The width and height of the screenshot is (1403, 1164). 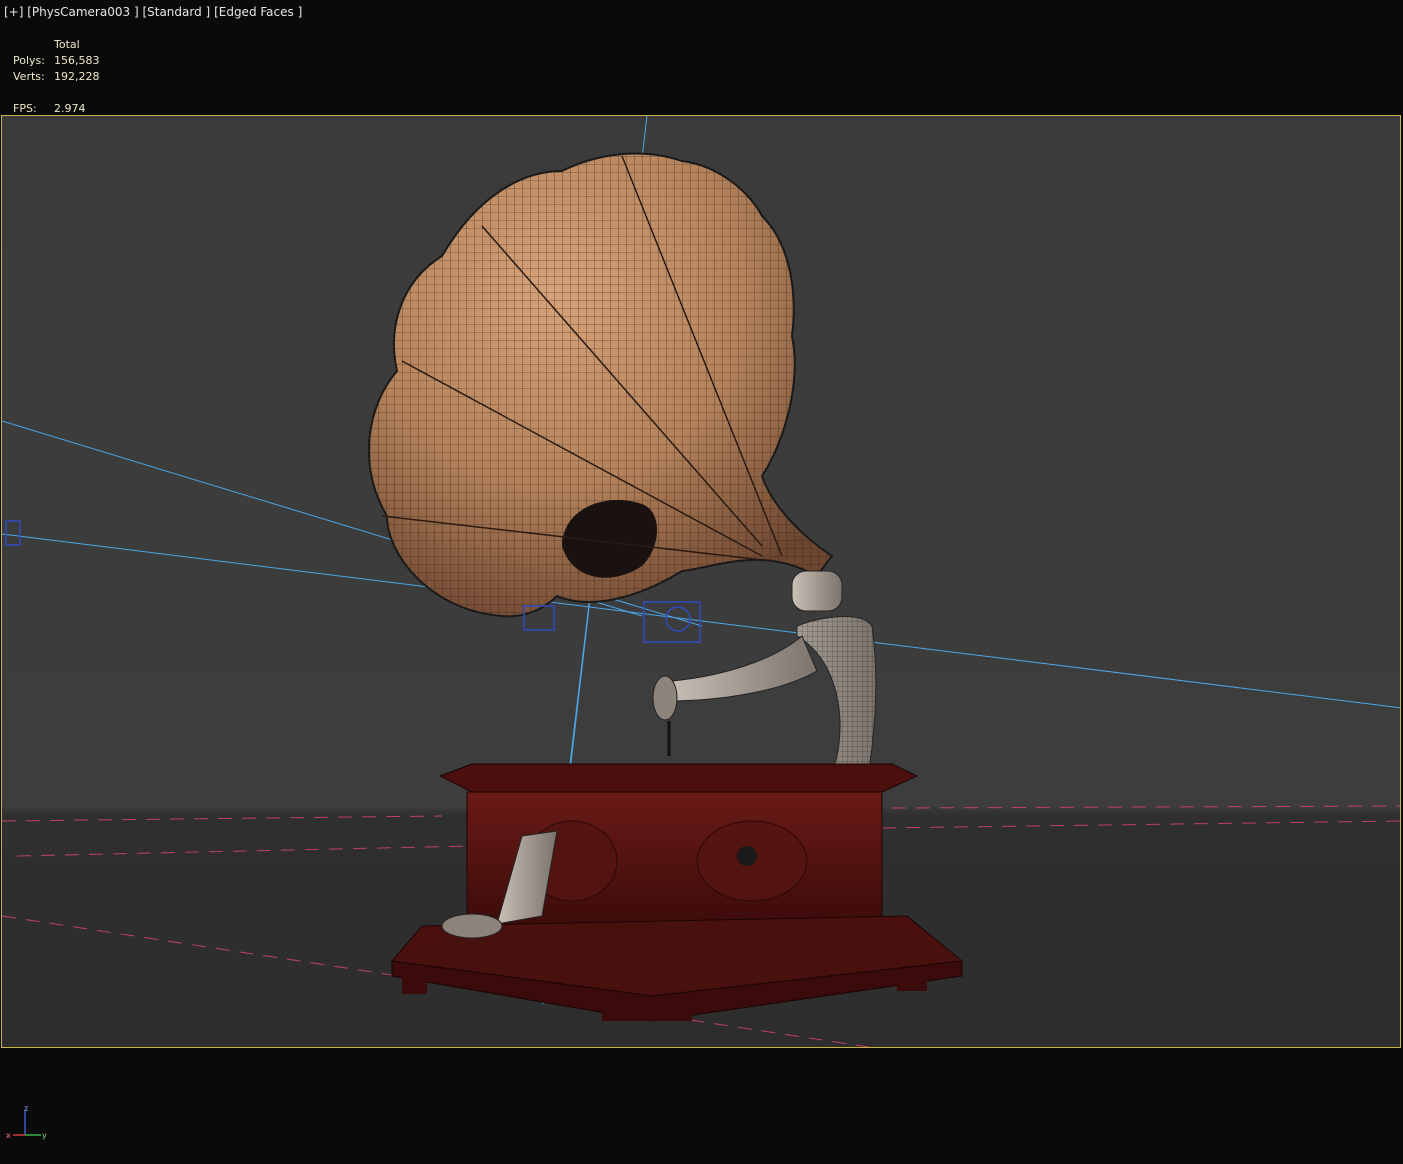 I want to click on gramophone-horn, so click(x=600, y=385).